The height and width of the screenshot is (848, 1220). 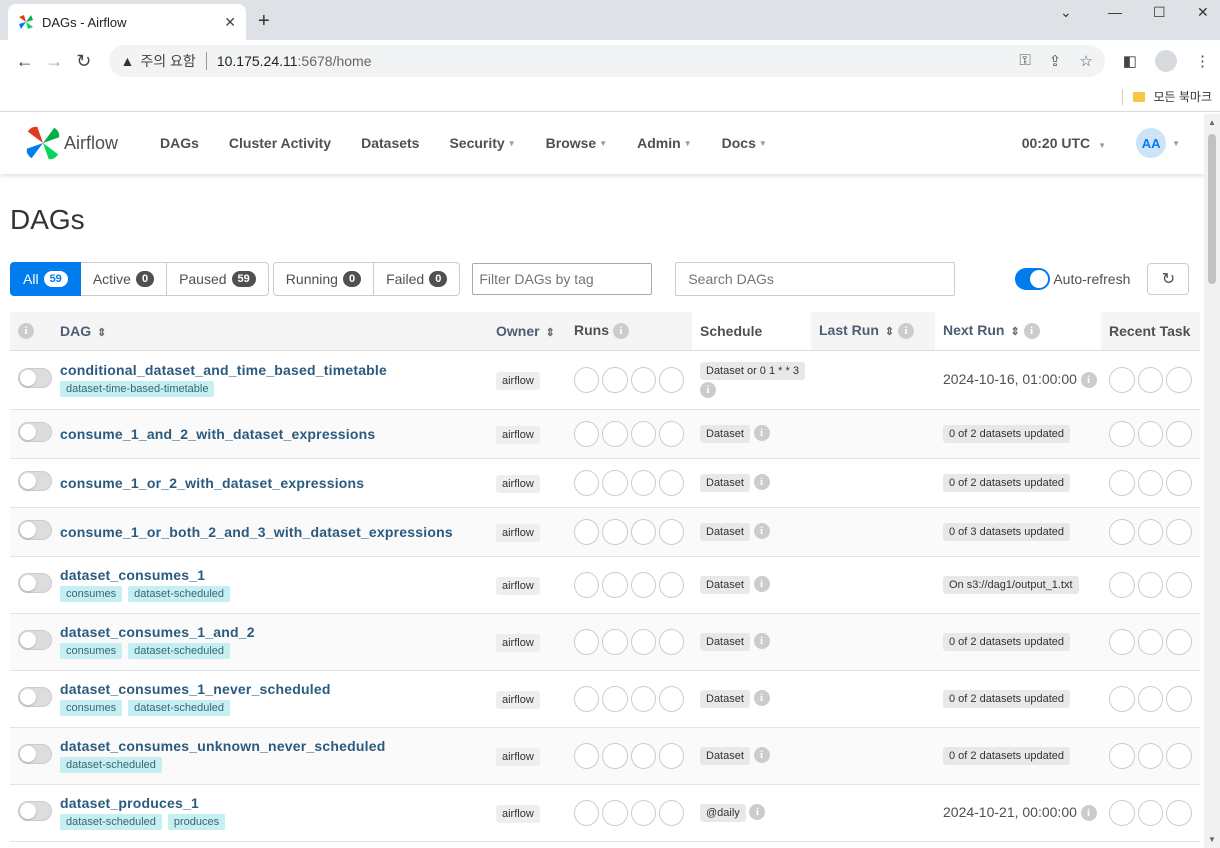 What do you see at coordinates (179, 143) in the screenshot?
I see `menu-dags: DAGs` at bounding box center [179, 143].